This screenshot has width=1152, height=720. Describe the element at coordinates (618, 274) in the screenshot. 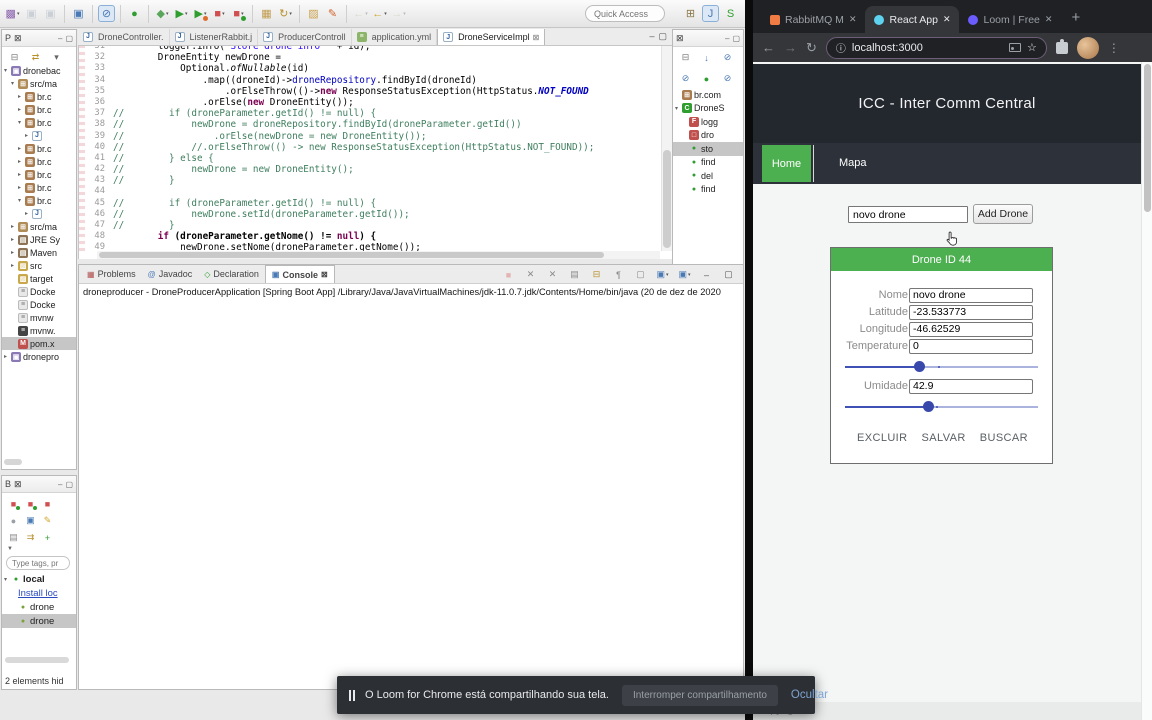

I see `word-wrap-icon: ¶` at that location.